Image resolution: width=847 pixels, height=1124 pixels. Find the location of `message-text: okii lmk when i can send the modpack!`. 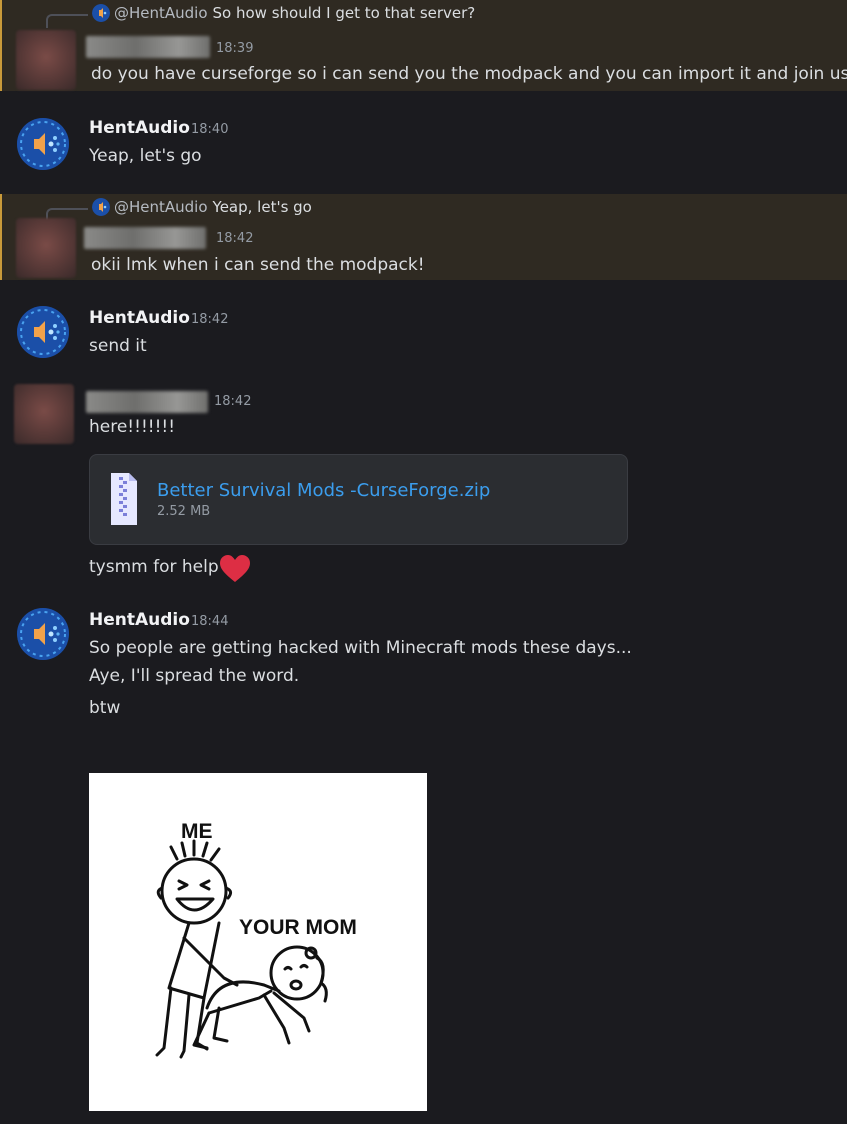

message-text: okii lmk when i can send the modpack! is located at coordinates (258, 265).